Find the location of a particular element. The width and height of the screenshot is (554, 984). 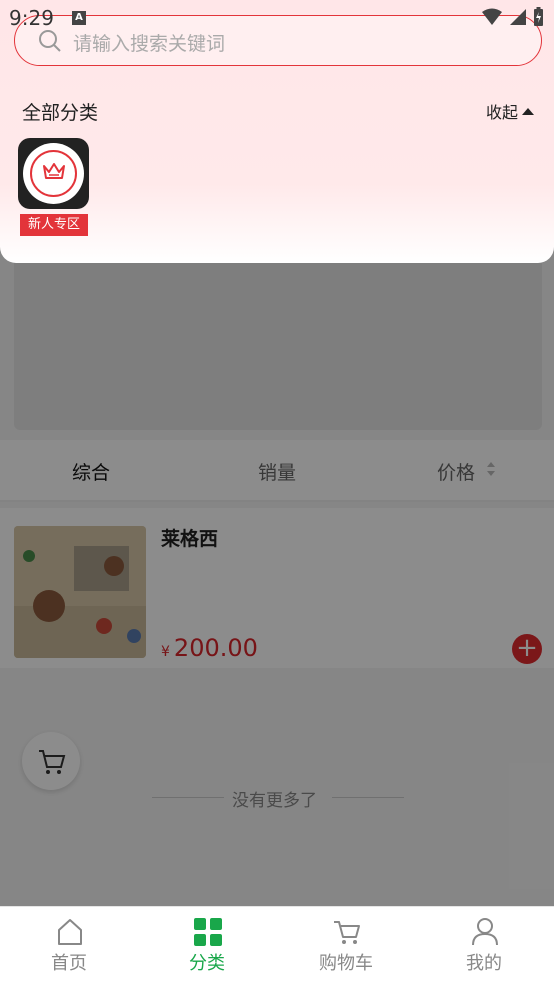

collapse-label: 收起 is located at coordinates (502, 112).